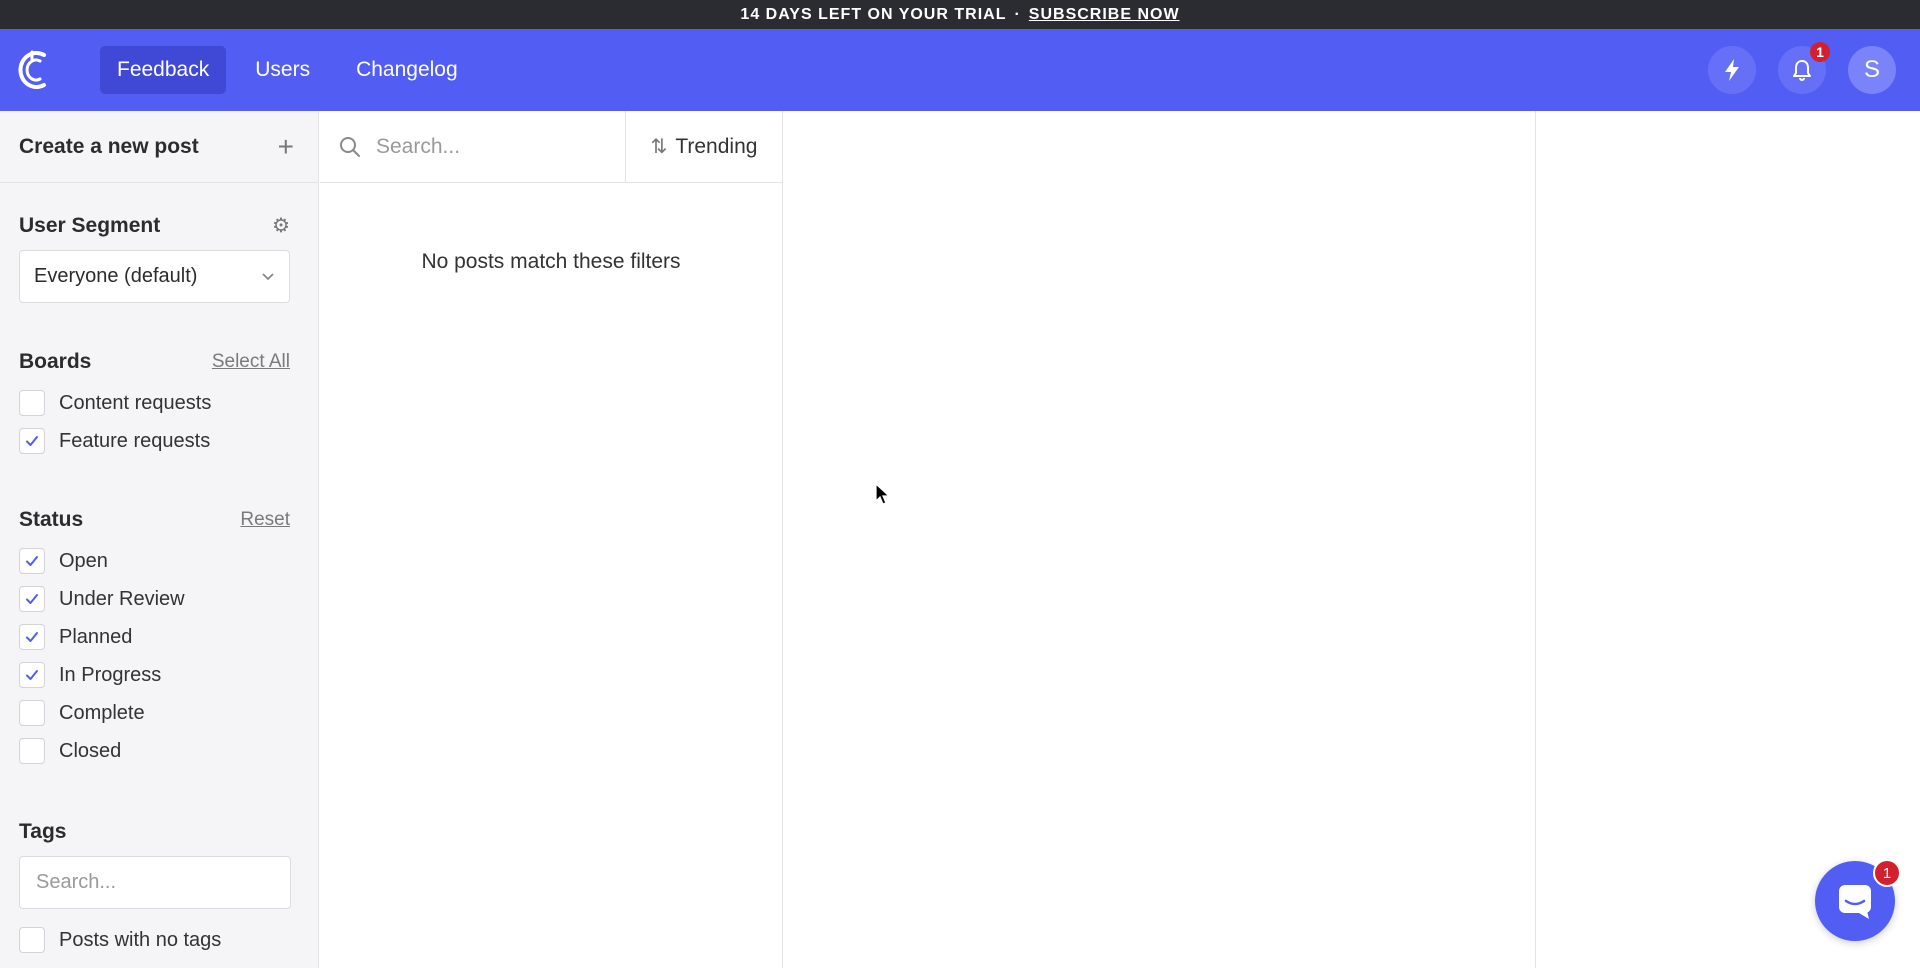  I want to click on create-post-button: Create a new post +, so click(159, 147).